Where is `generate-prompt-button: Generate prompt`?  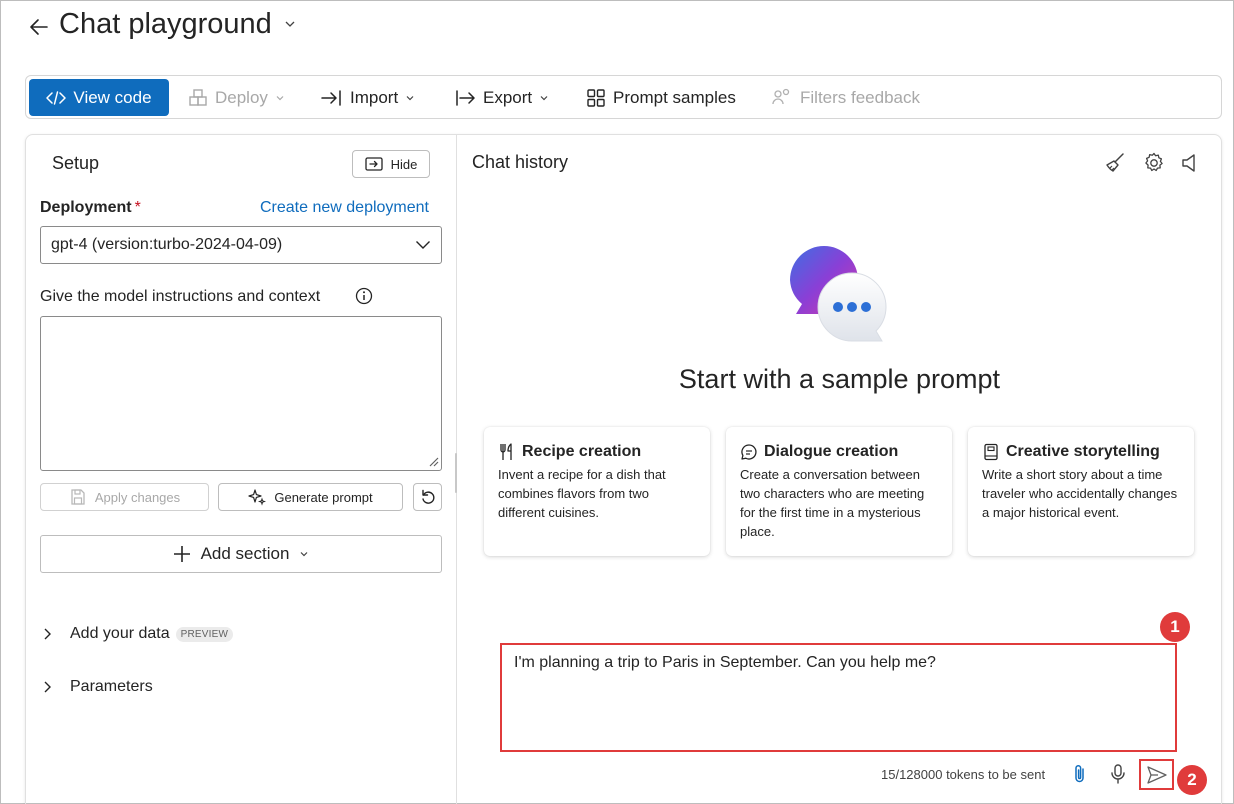
generate-prompt-button: Generate prompt is located at coordinates (310, 497).